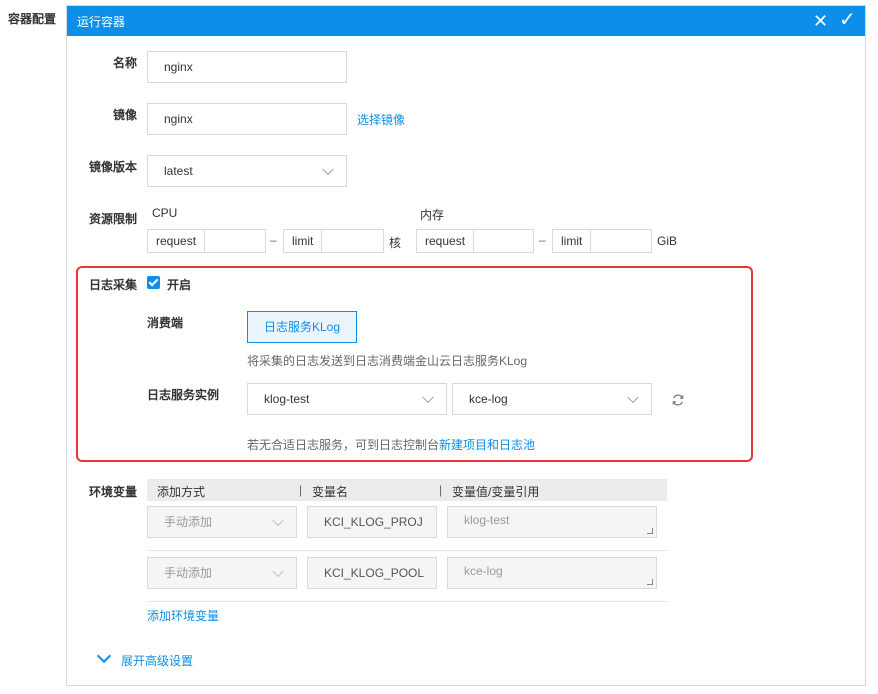 The image size is (878, 694). What do you see at coordinates (387, 361) in the screenshot?
I see `consumer-description: 将采集的日志发送到日志消费端金山云日志服务KLog` at bounding box center [387, 361].